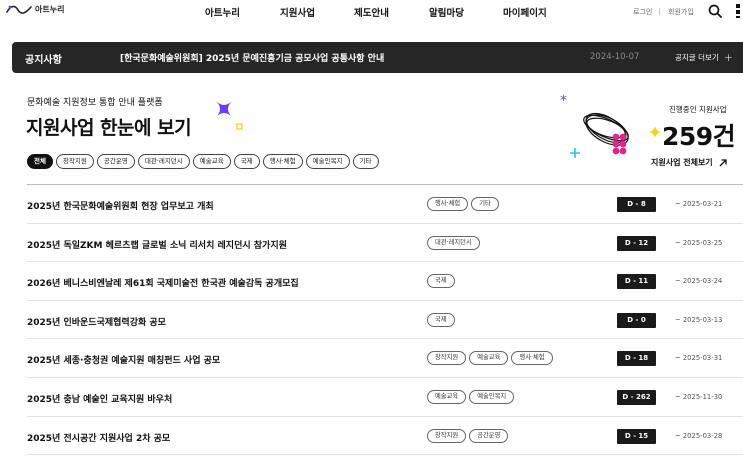 The height and width of the screenshot is (461, 743). Describe the element at coordinates (163, 161) in the screenshot. I see `chip-residency: 대관·레지던시` at that location.